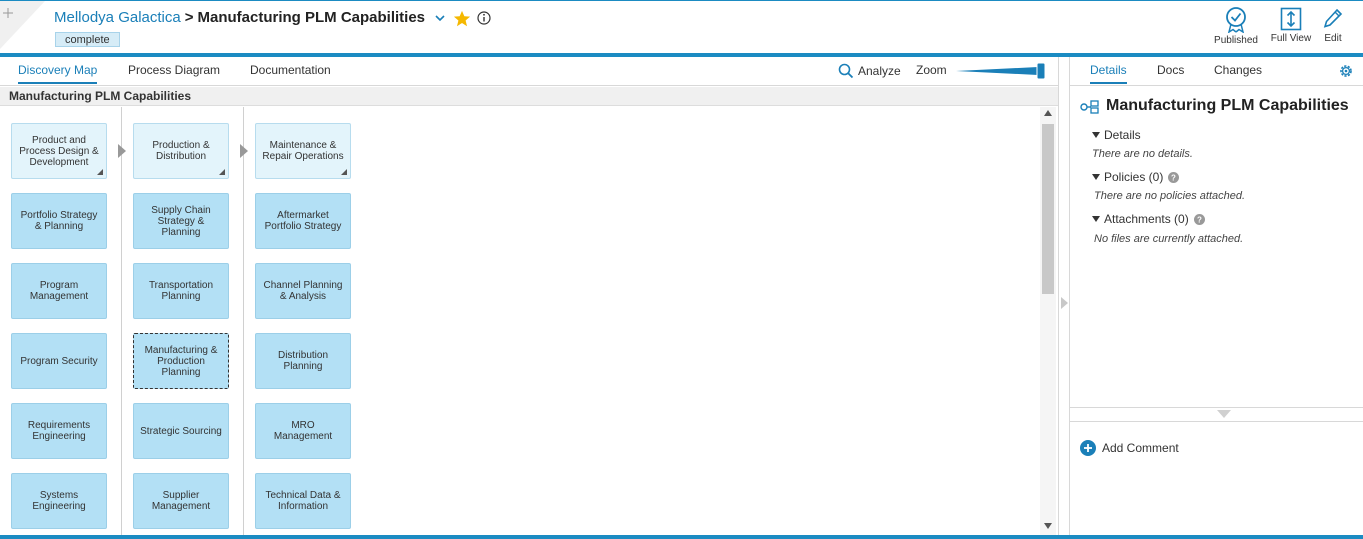  I want to click on pane-splitter, so click(1064, 296).